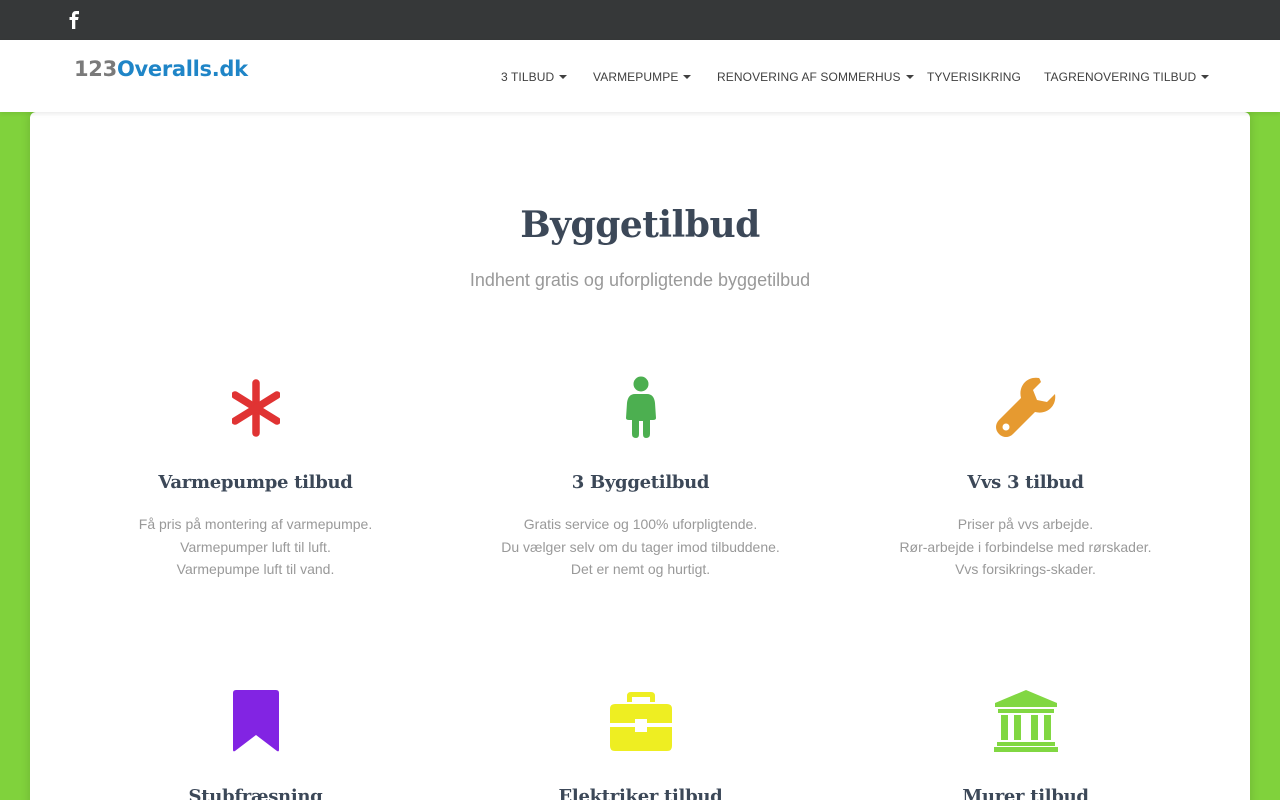  I want to click on feature-line: Priser på vvs arbejde., so click(1025, 524).